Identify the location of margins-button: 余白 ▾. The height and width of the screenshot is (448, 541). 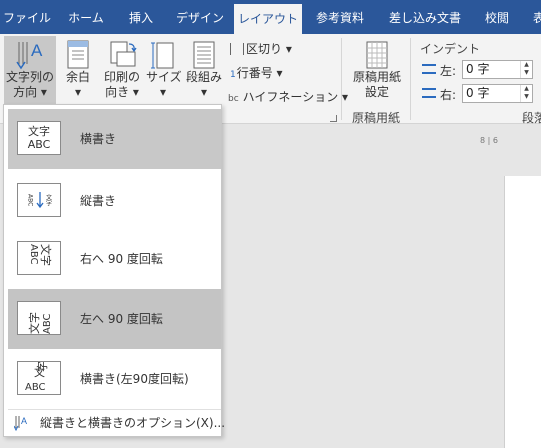
(78, 71).